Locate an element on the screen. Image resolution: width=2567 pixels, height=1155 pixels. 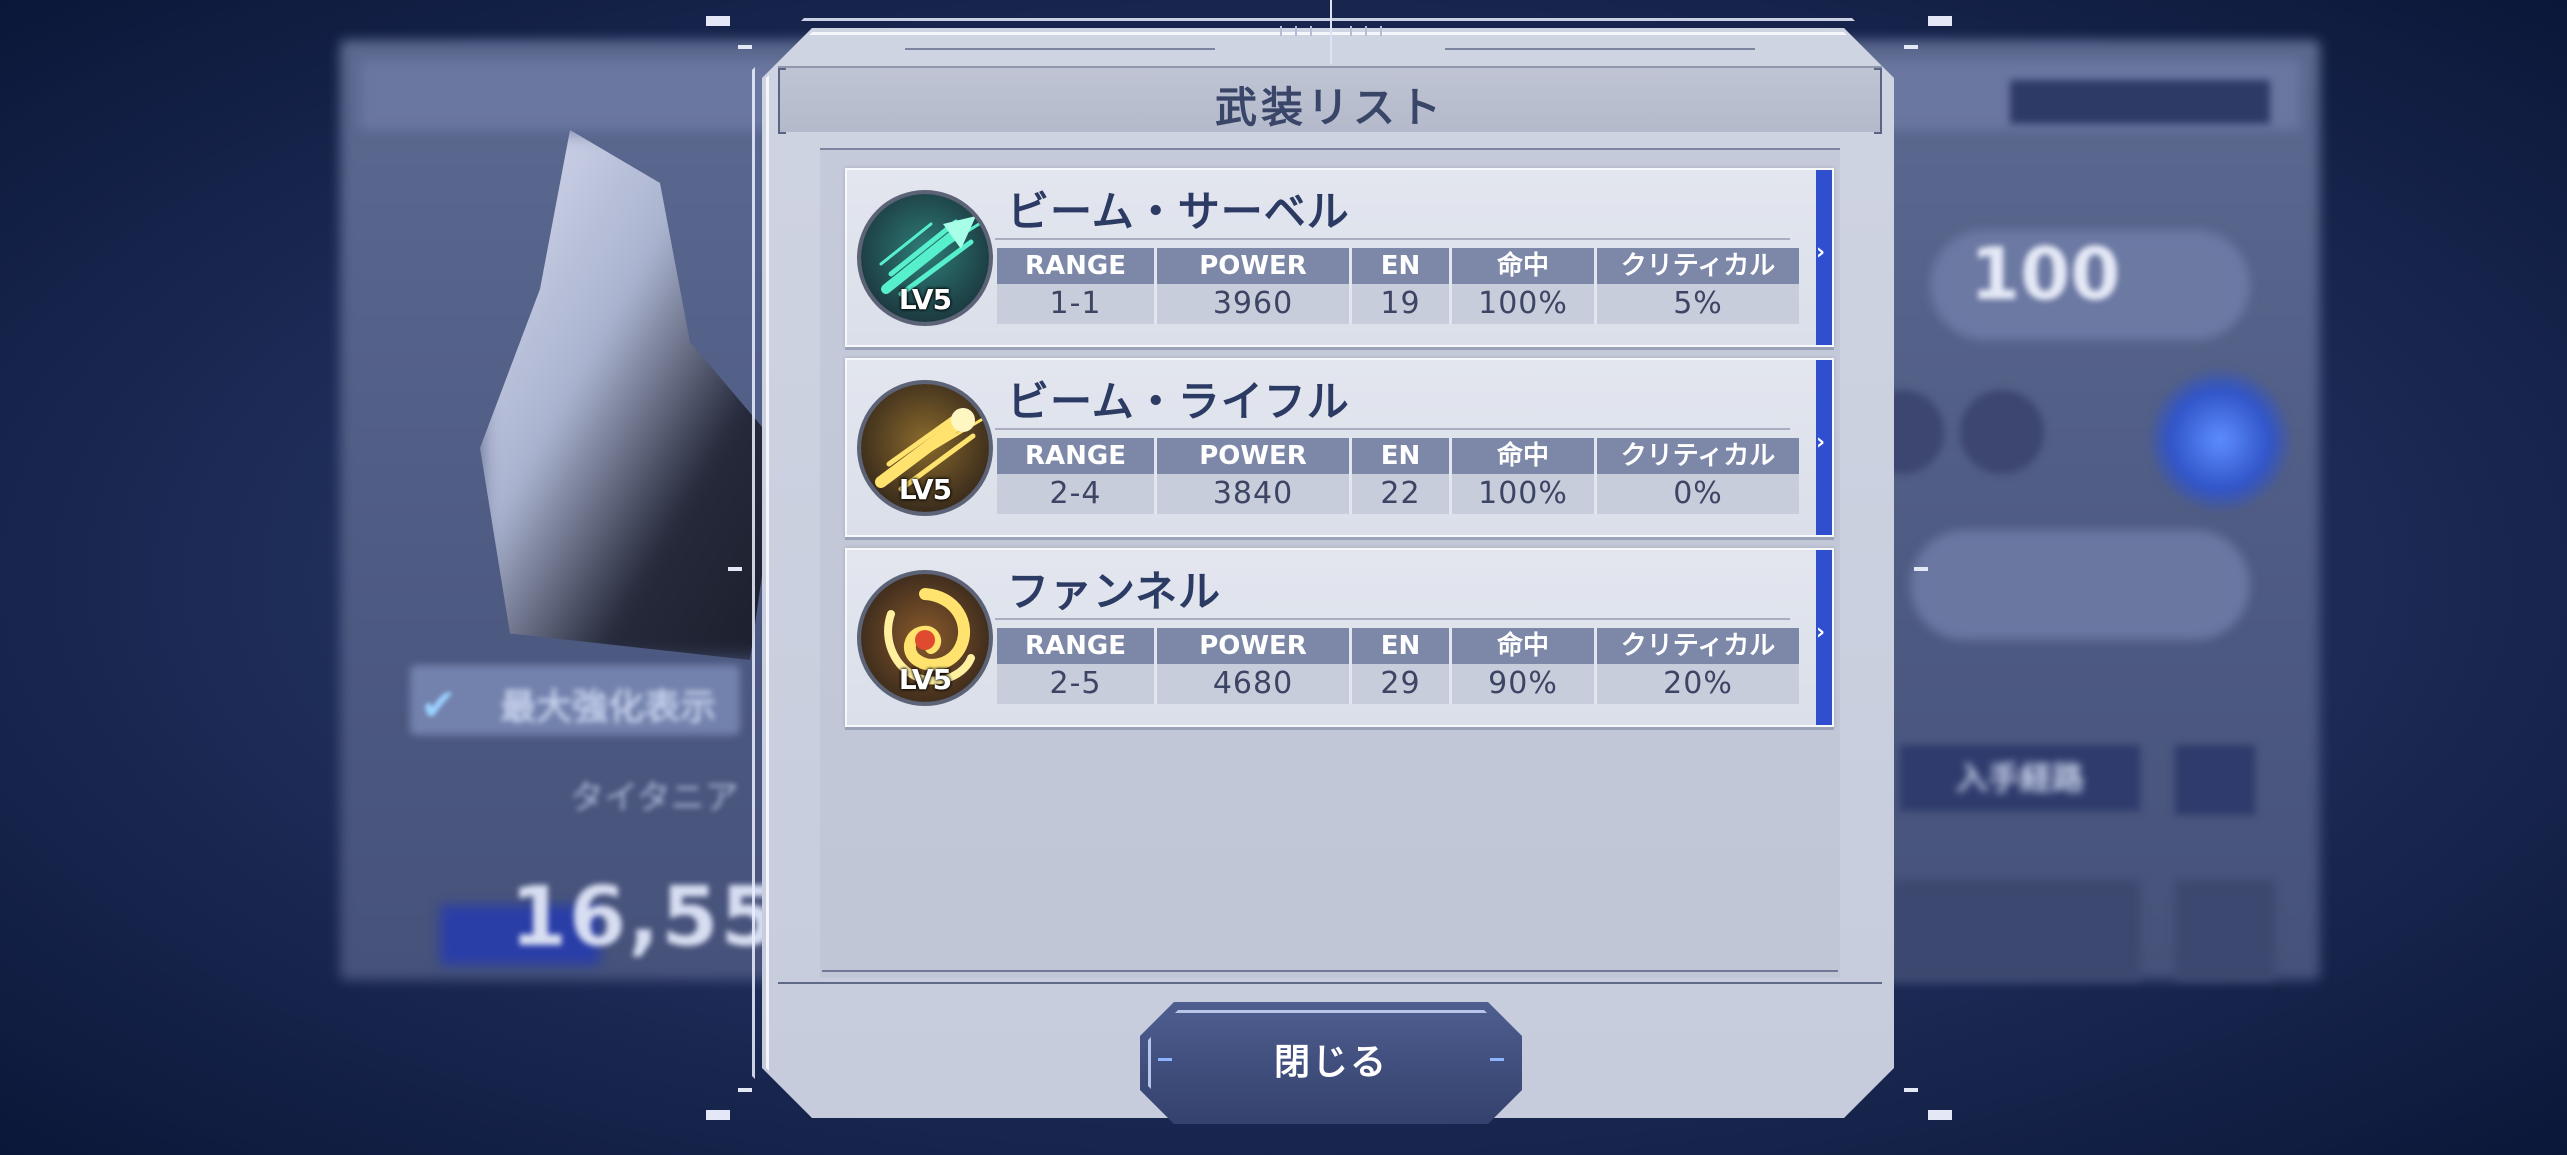
bg-unit-name: タイタニア is located at coordinates (654, 798).